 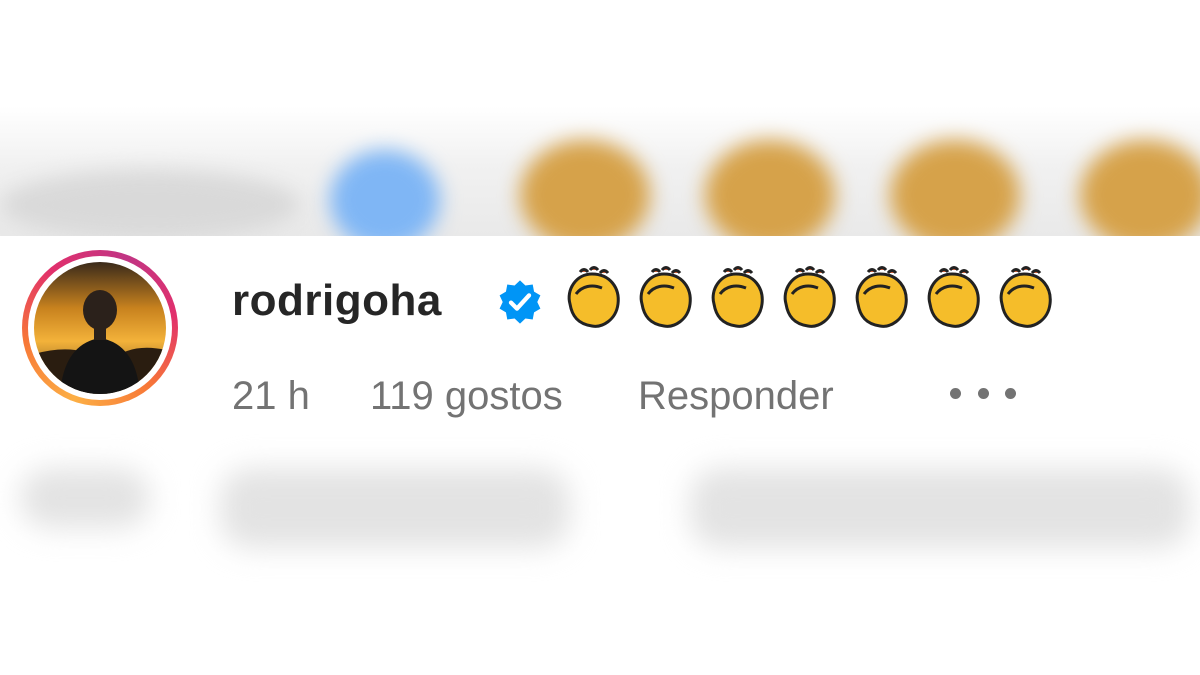 I want to click on comment-username: rodrigoha, so click(x=337, y=301).